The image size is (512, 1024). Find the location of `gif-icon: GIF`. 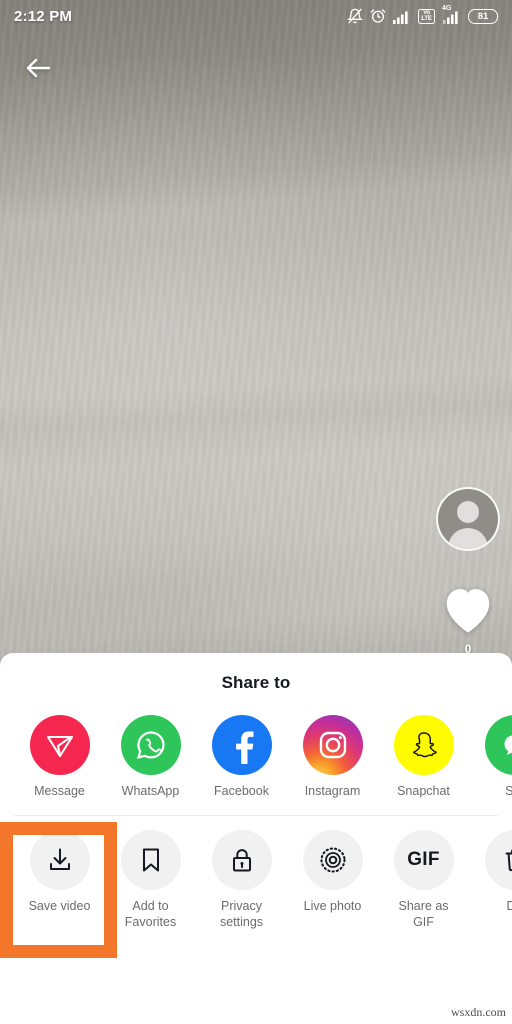

gif-icon: GIF is located at coordinates (423, 860).